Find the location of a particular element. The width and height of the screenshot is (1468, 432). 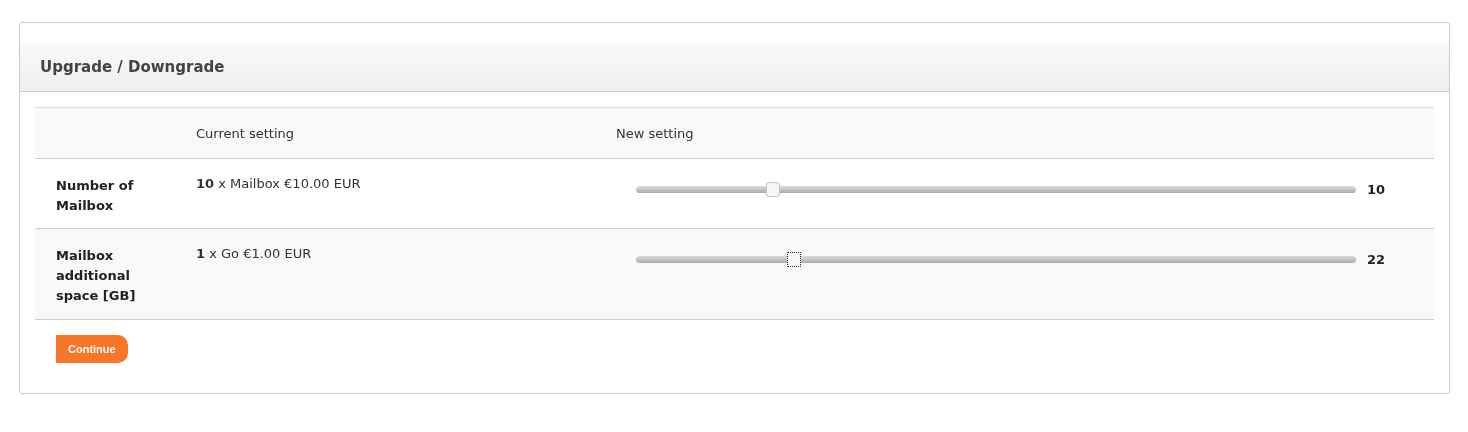

slider-value: 22 is located at coordinates (1376, 259).